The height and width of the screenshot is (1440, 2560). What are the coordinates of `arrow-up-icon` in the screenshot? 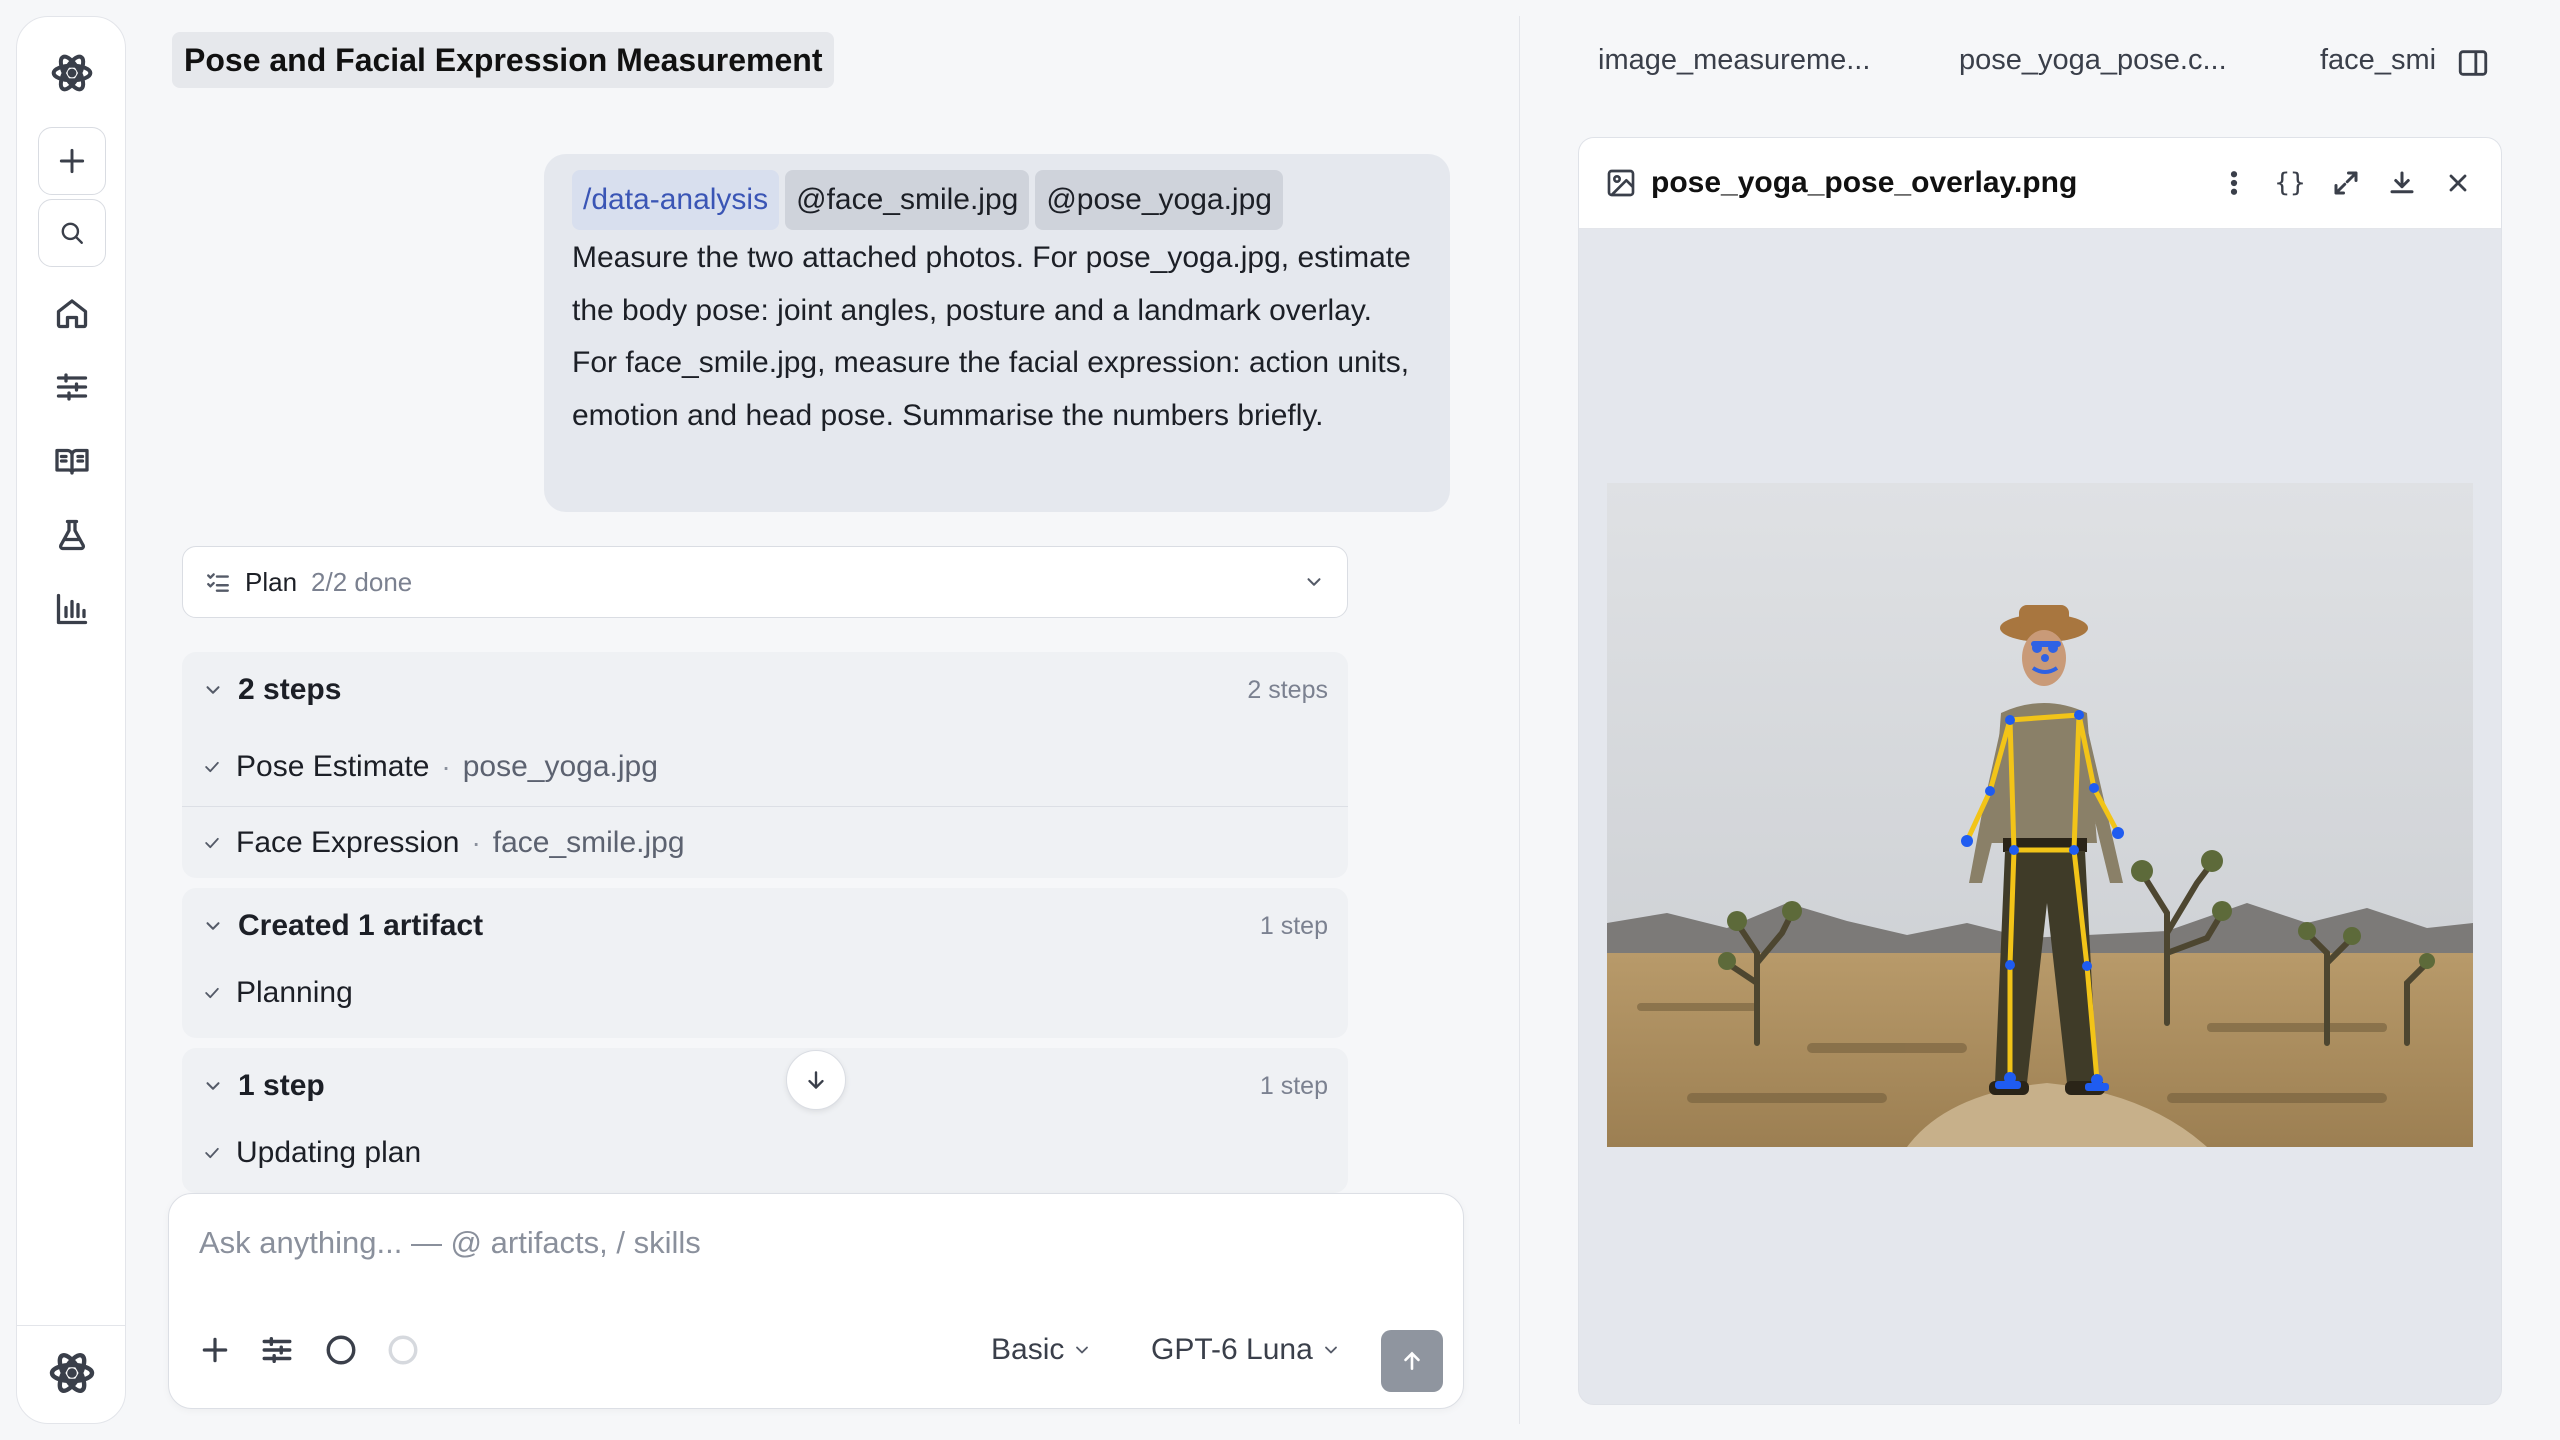 It's located at (1412, 1360).